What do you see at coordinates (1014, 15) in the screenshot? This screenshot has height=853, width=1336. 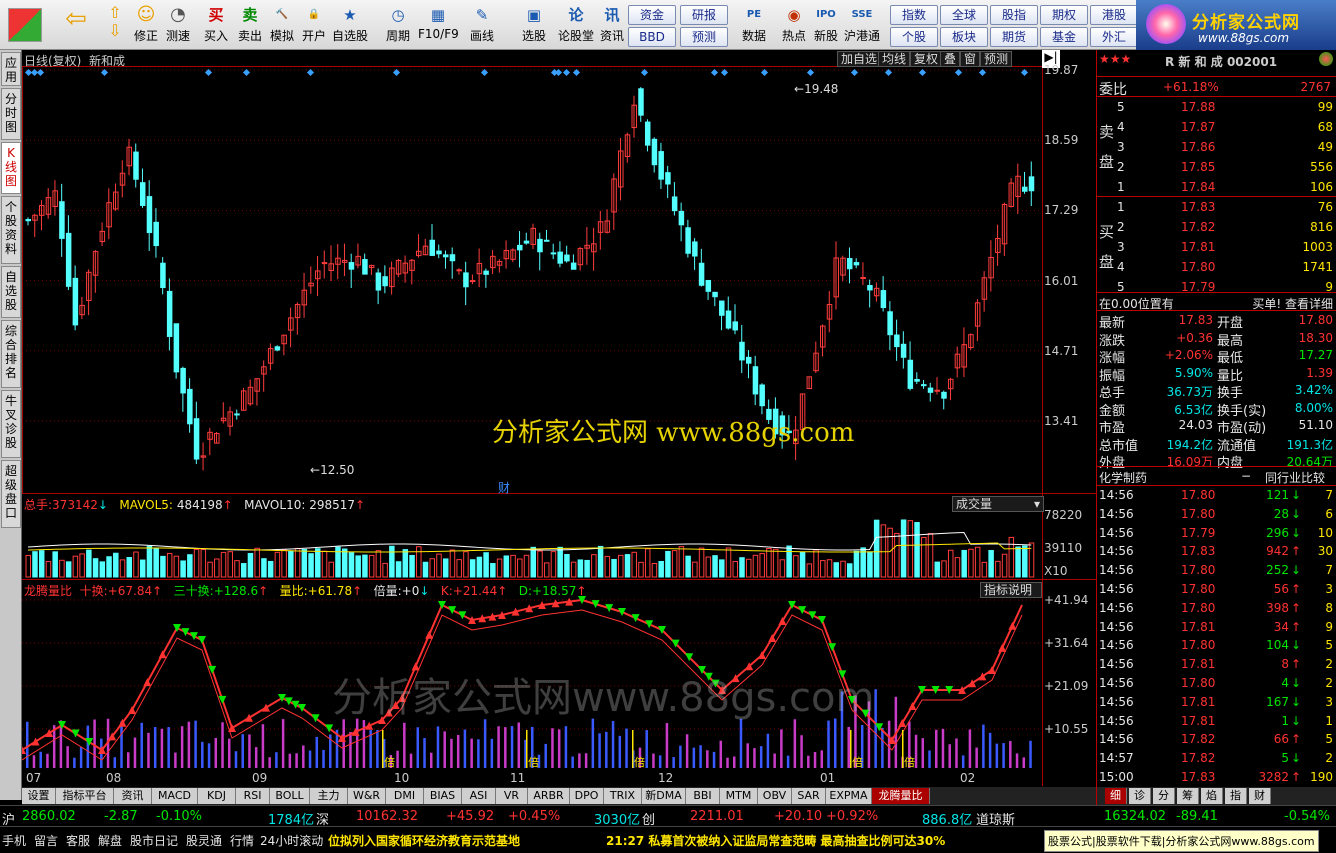 I see `market-button-2-2: 股指` at bounding box center [1014, 15].